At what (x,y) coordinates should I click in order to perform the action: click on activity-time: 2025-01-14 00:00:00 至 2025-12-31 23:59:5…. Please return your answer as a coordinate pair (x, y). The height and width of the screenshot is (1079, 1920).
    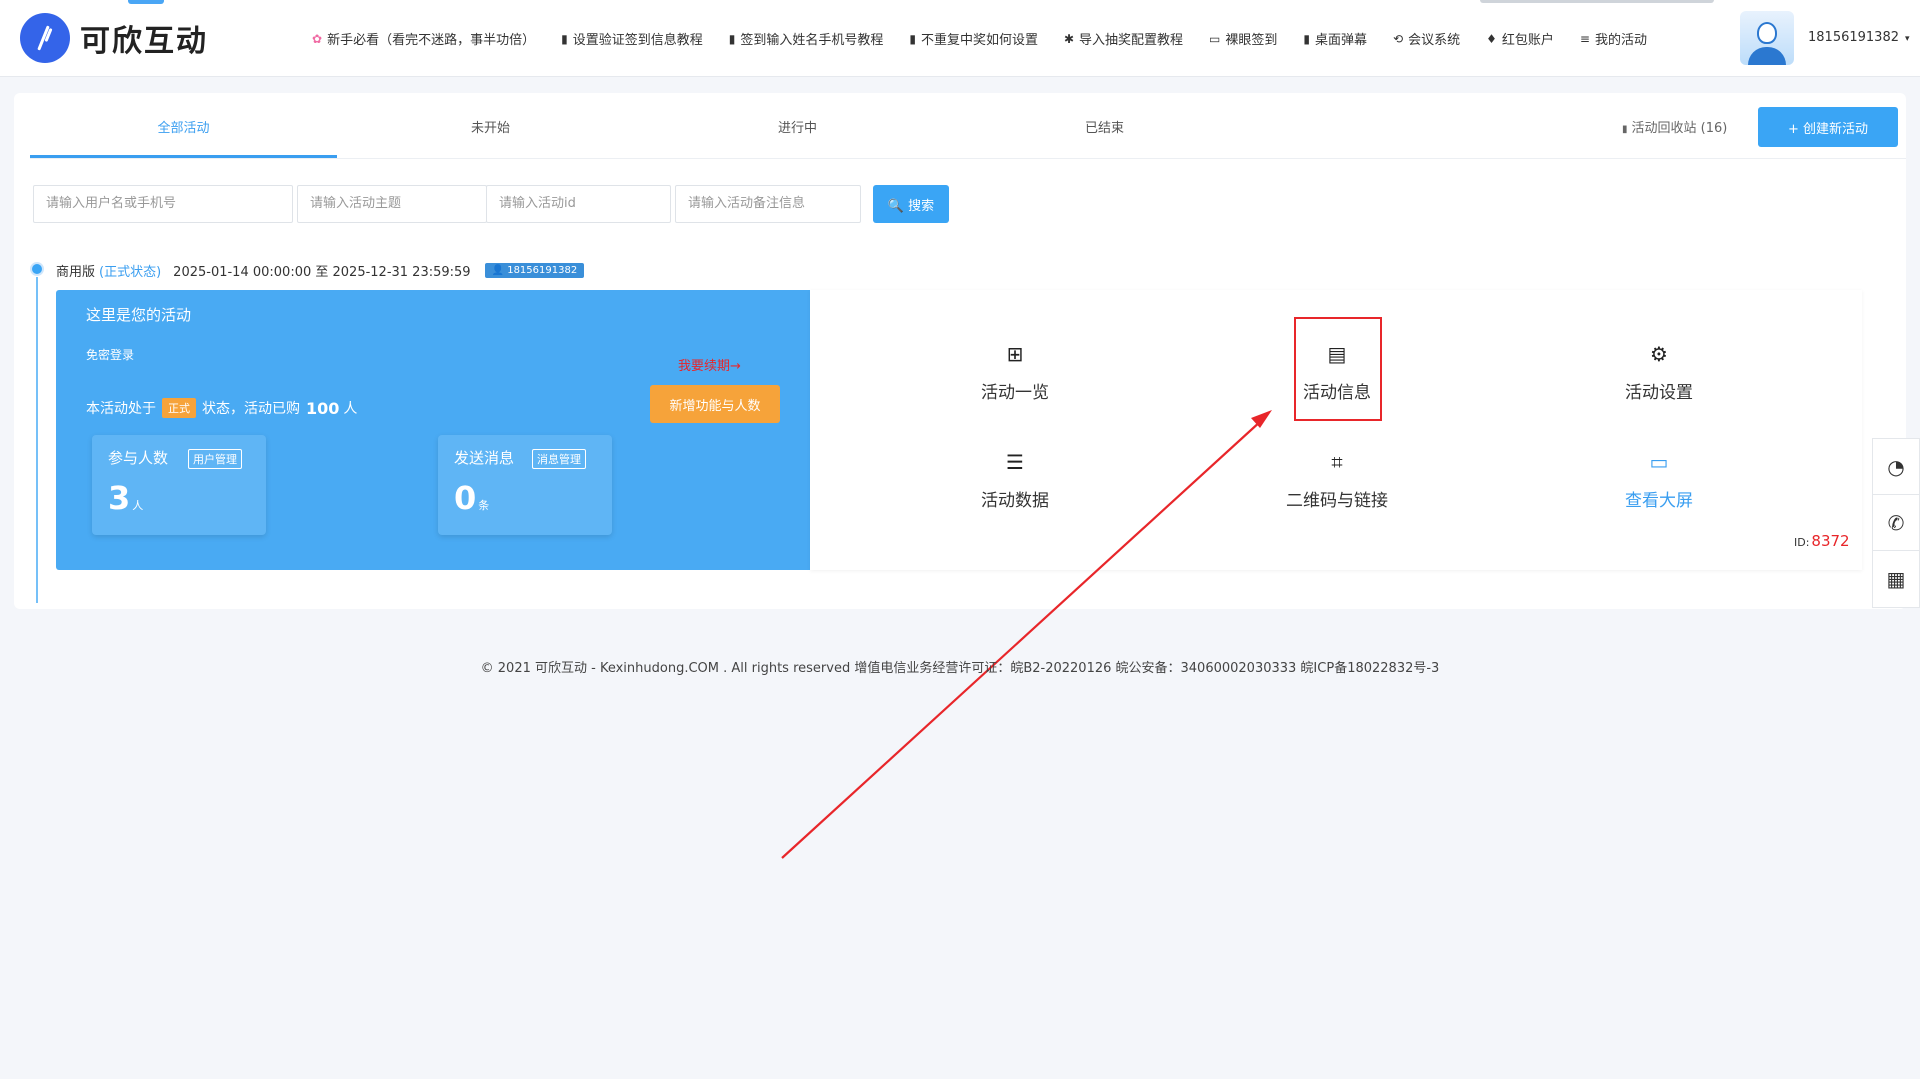
    Looking at the image, I should click on (322, 272).